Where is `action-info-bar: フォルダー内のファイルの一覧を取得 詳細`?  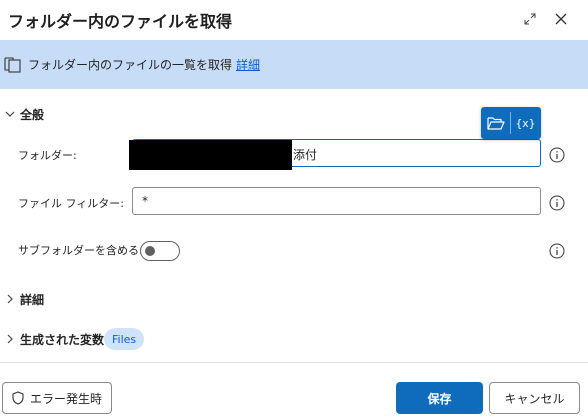
action-info-bar: フォルダー内のファイルの一覧を取得 詳細 is located at coordinates (294, 64).